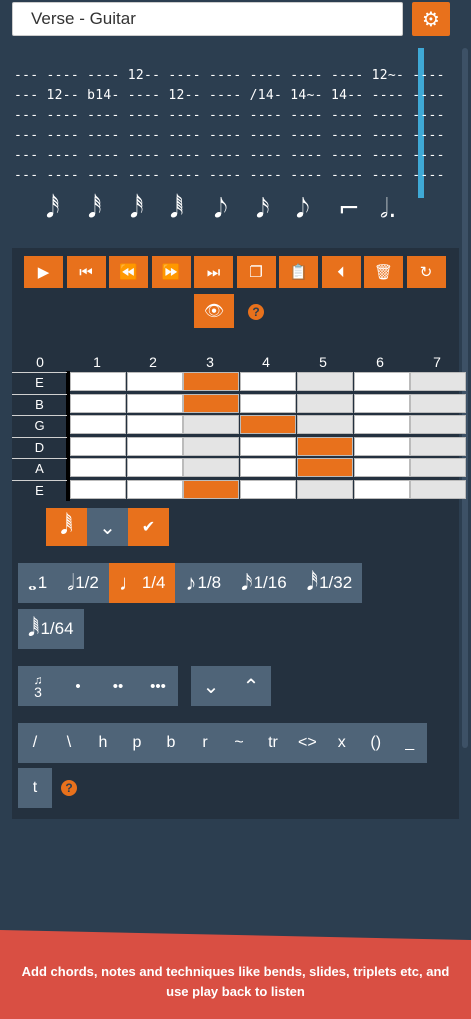  Describe the element at coordinates (171, 272) in the screenshot. I see `forward-button: ⏩` at that location.